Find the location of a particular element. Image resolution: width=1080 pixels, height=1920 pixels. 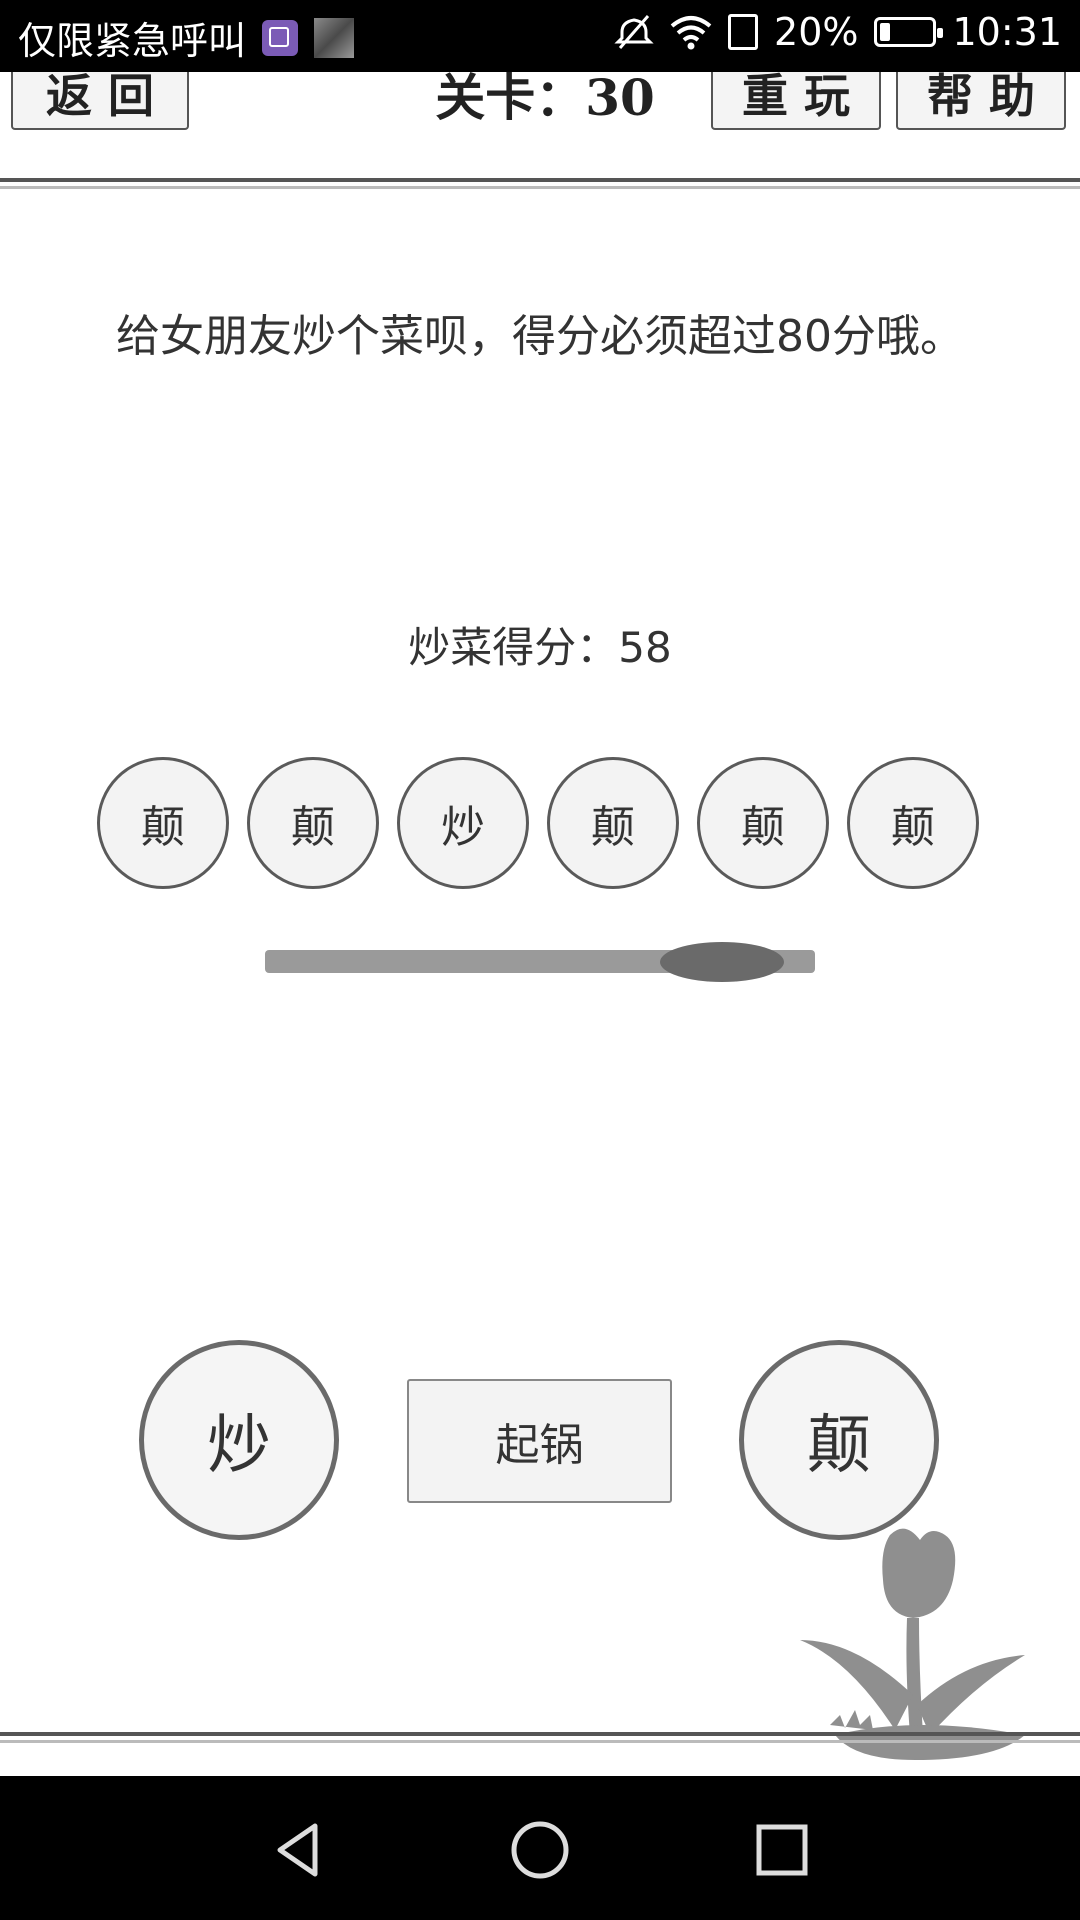

status-left: 仅限紧急呼叫 is located at coordinates (186, 37).